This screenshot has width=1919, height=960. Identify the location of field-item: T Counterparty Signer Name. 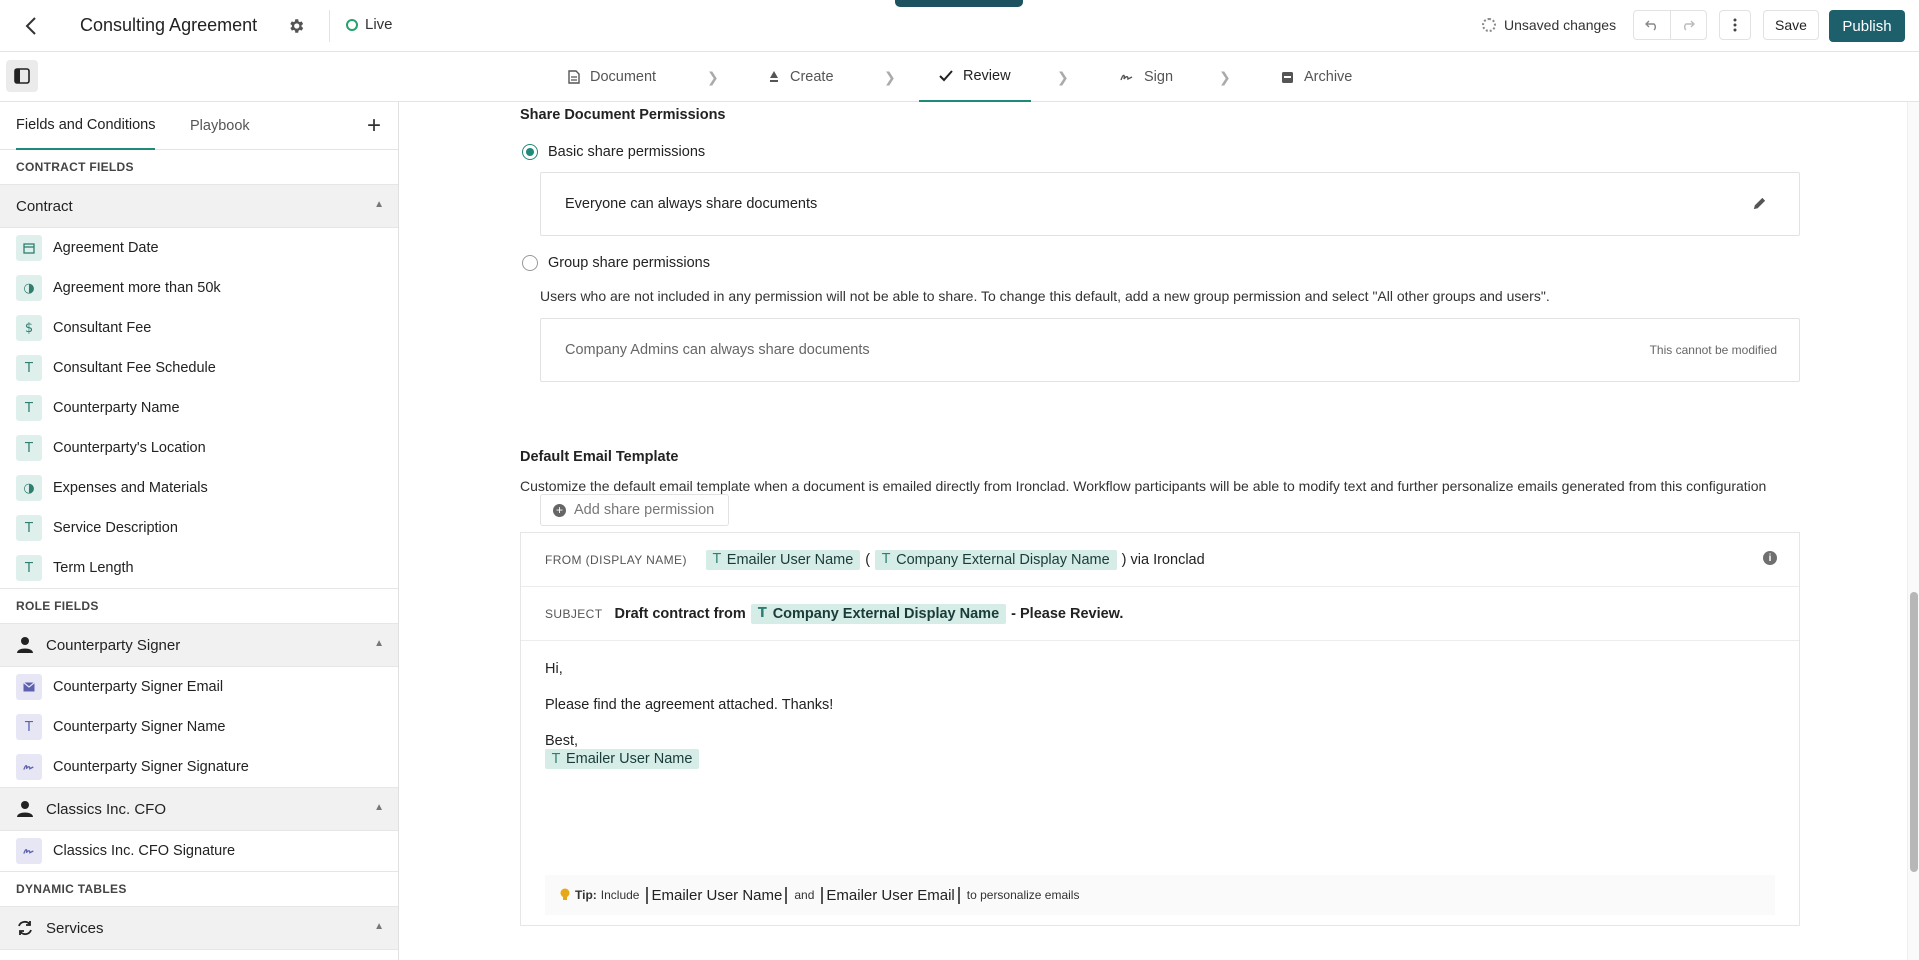
(199, 727).